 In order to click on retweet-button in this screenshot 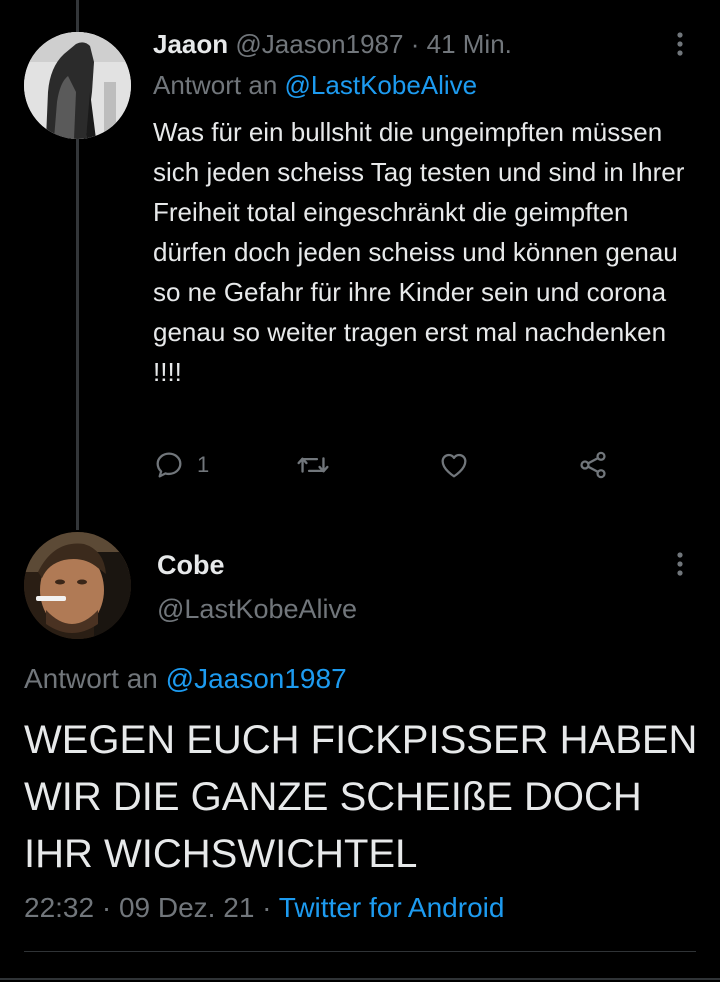, I will do `click(313, 465)`.